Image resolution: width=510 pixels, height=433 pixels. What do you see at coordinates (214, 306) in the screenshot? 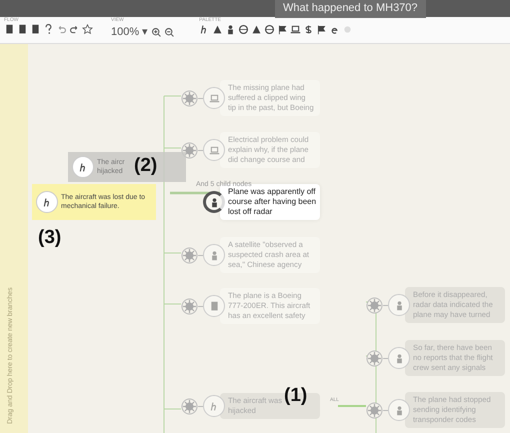
I see `document-icon` at bounding box center [214, 306].